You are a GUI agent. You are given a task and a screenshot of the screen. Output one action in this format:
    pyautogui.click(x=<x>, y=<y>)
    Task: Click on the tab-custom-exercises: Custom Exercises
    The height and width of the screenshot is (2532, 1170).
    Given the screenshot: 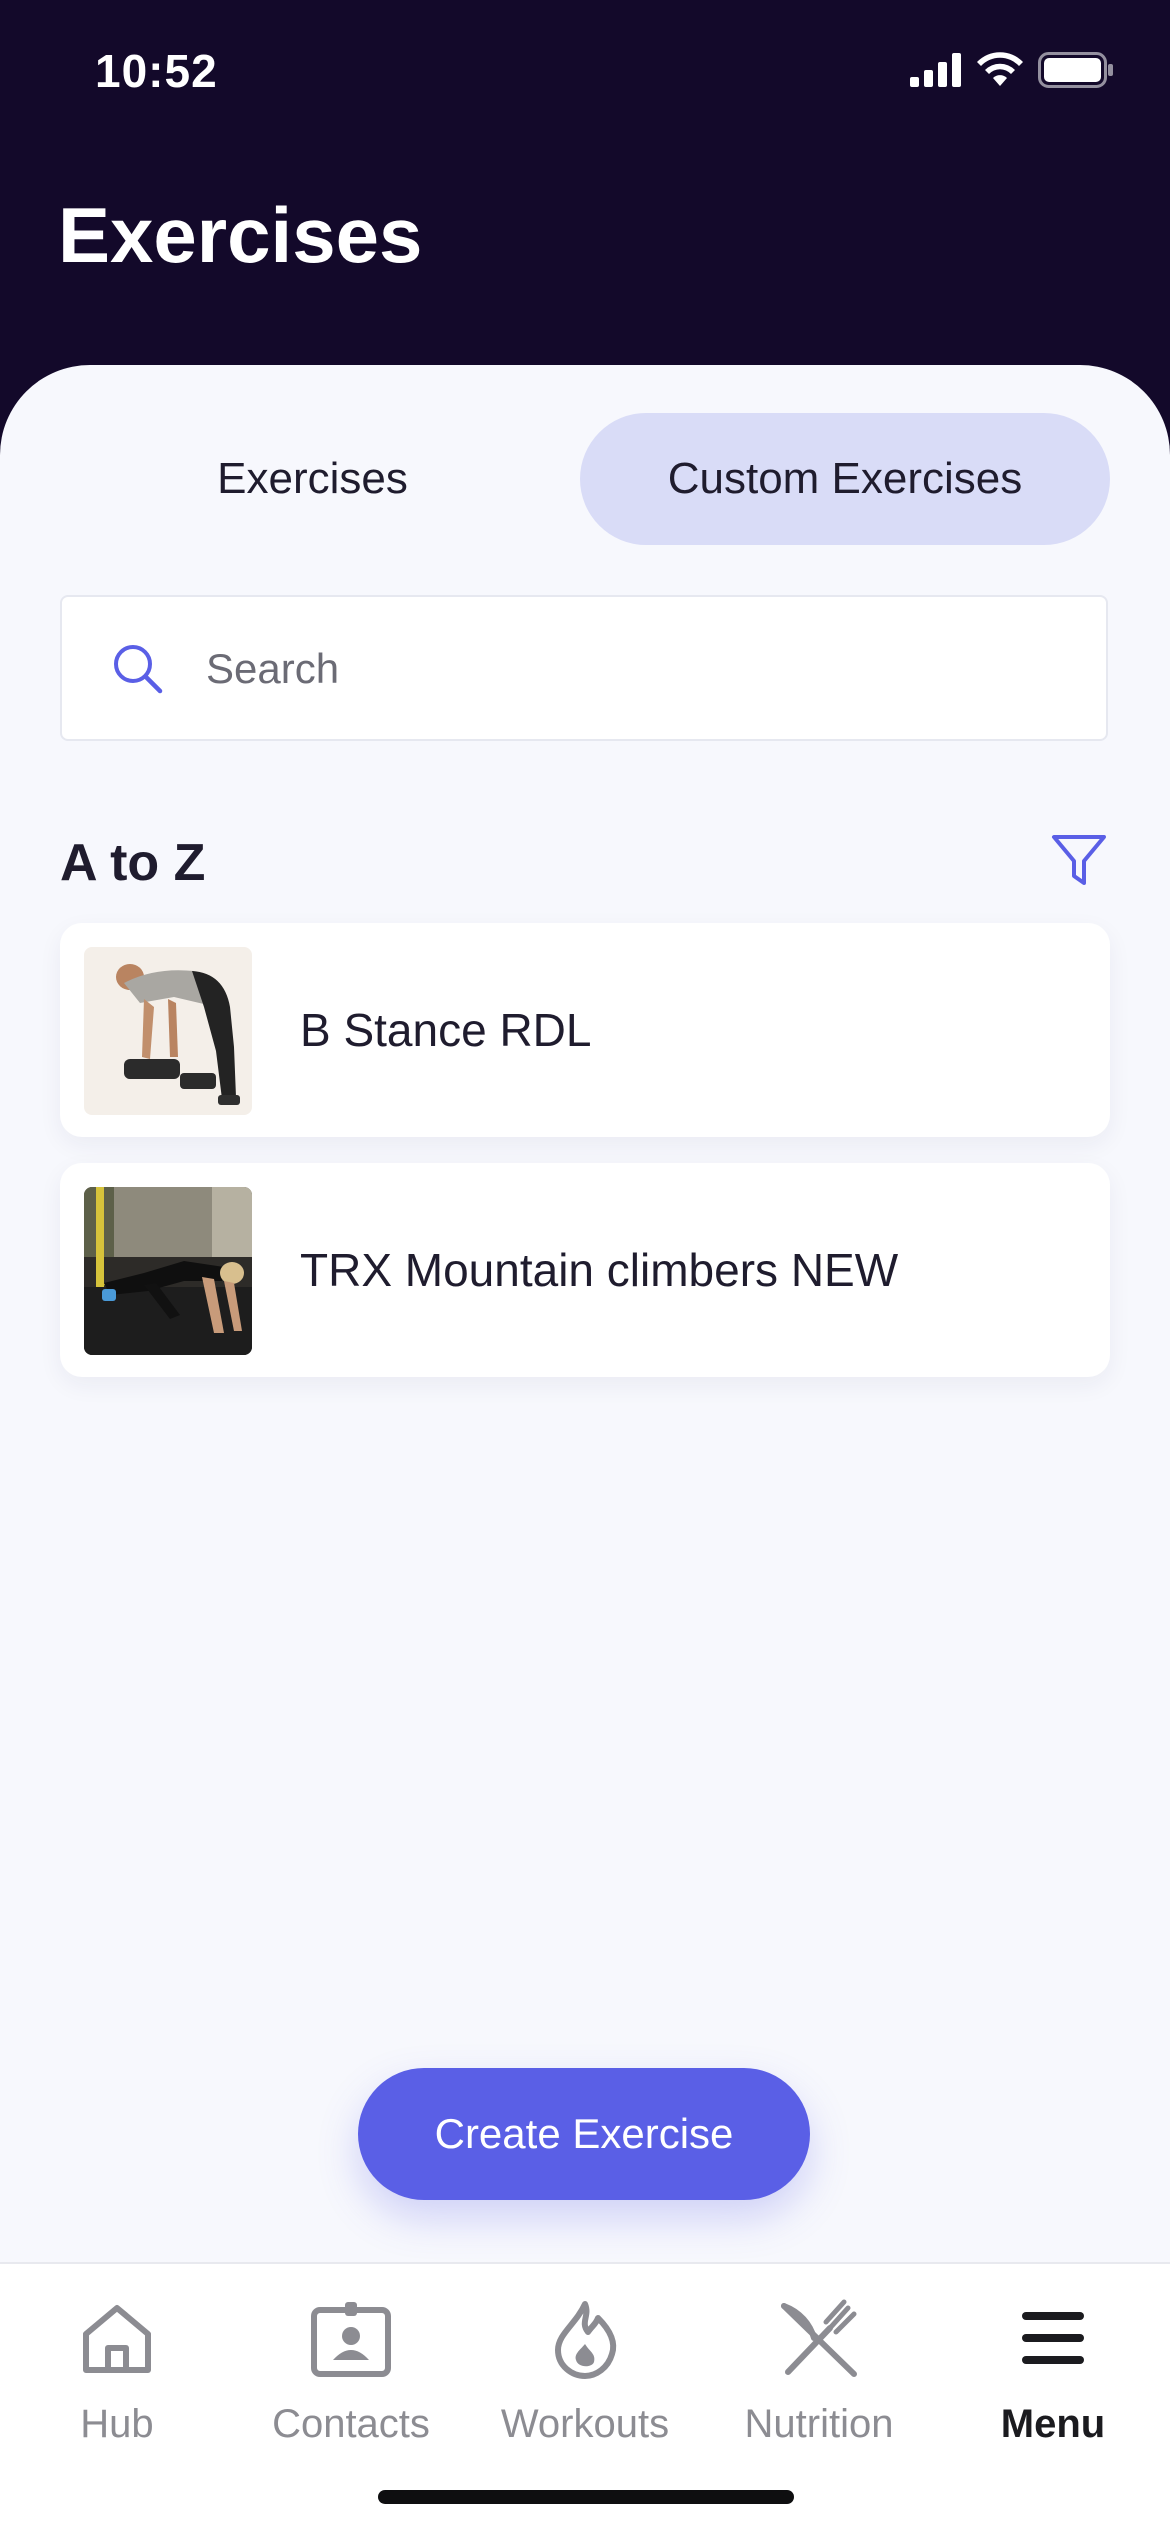 What is the action you would take?
    pyautogui.click(x=845, y=479)
    